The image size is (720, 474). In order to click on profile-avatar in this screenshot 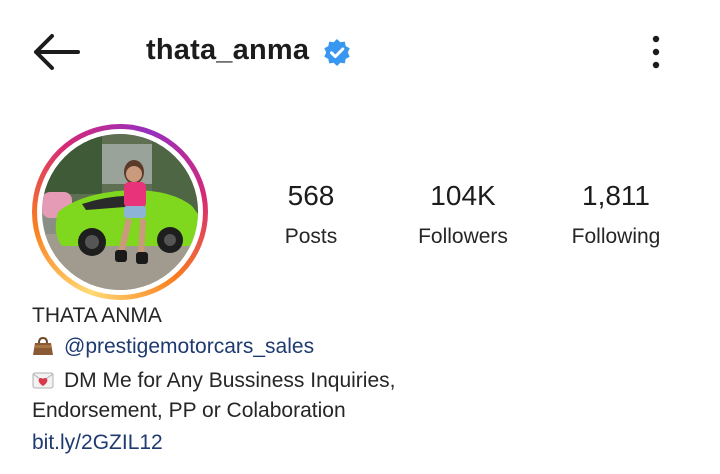, I will do `click(120, 212)`.